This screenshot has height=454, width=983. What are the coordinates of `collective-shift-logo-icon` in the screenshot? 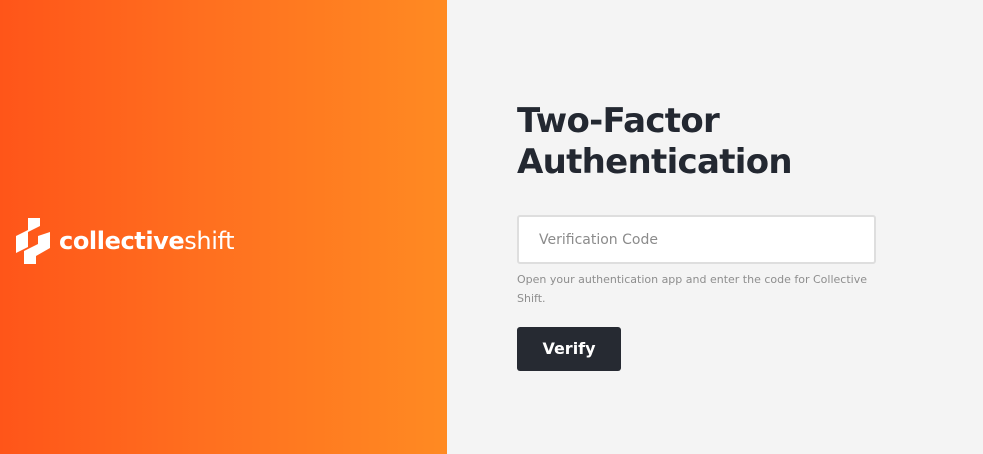 It's located at (33, 241).